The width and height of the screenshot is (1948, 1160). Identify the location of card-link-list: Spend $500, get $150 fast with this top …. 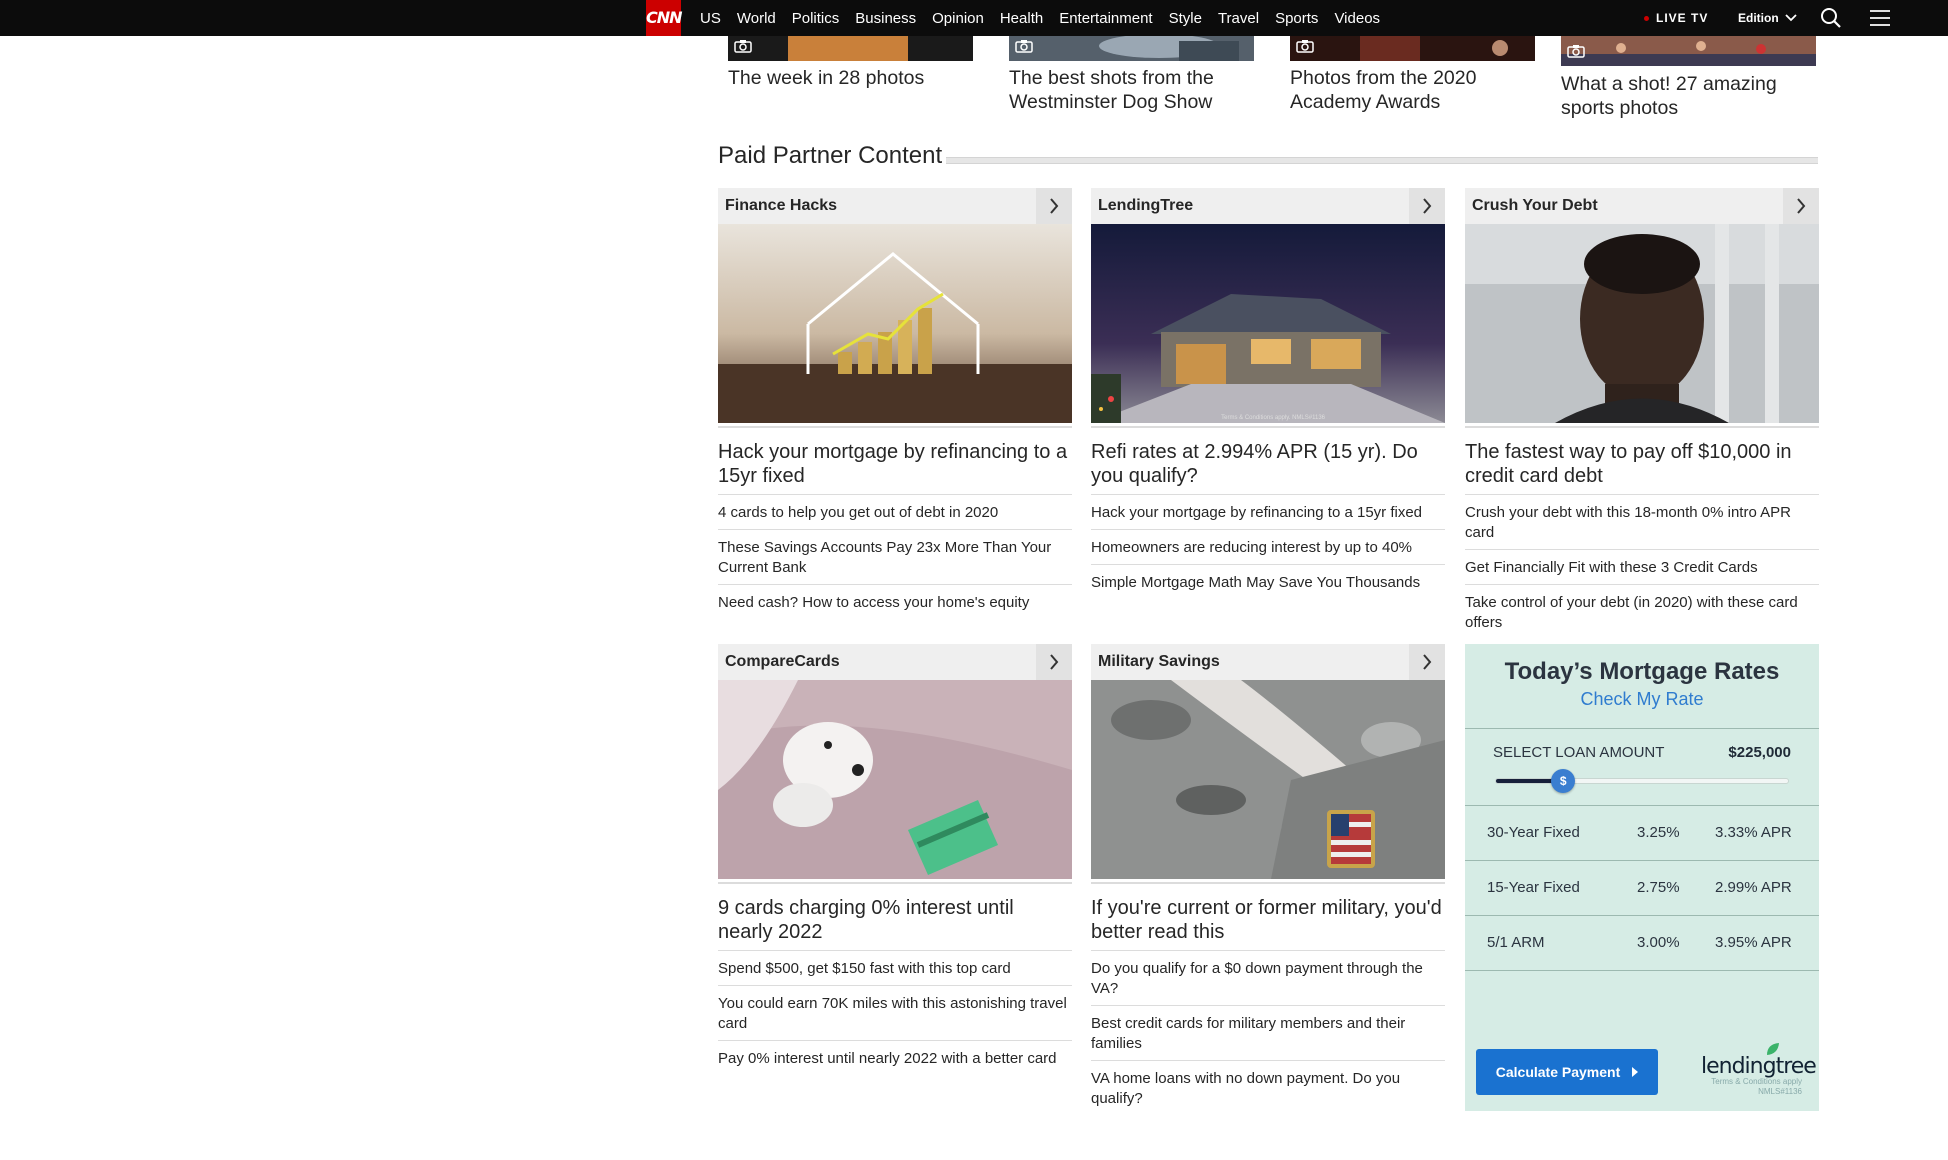
(895, 1012).